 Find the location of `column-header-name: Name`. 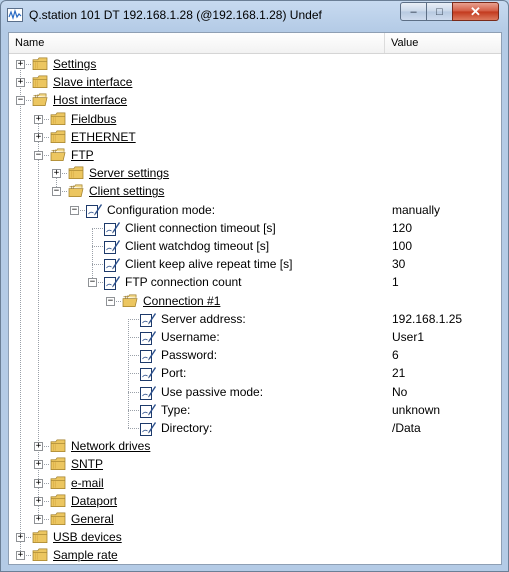

column-header-name: Name is located at coordinates (29, 43).